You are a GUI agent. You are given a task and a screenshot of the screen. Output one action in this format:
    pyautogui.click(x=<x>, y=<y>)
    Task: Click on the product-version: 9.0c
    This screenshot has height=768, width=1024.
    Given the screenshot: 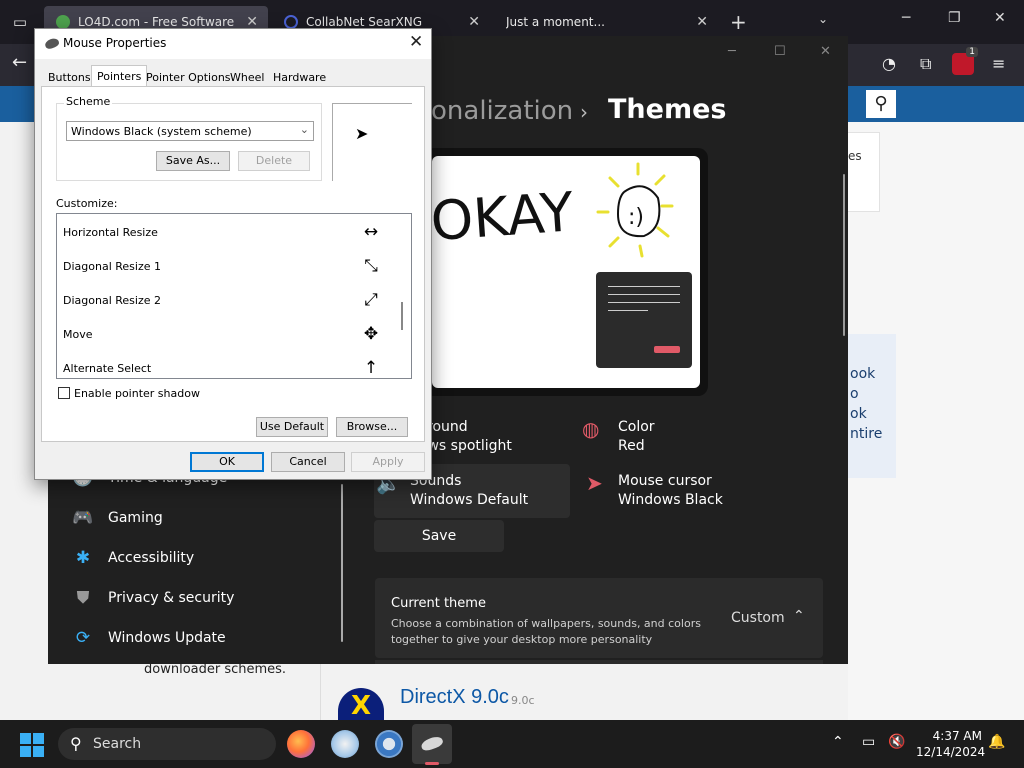 What is the action you would take?
    pyautogui.click(x=523, y=700)
    